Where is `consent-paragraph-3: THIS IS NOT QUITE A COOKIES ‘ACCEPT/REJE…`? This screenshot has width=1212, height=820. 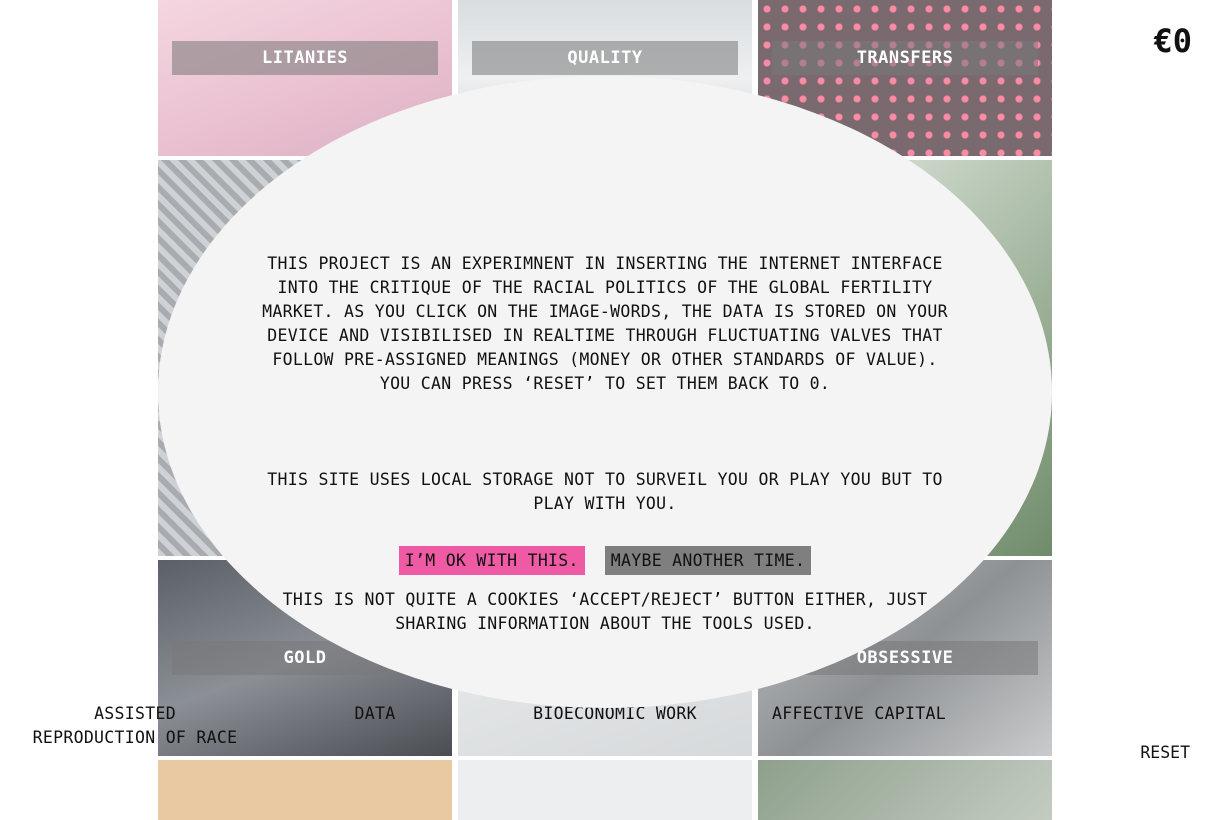 consent-paragraph-3: THIS IS NOT QUITE A COOKIES ‘ACCEPT/REJE… is located at coordinates (605, 611).